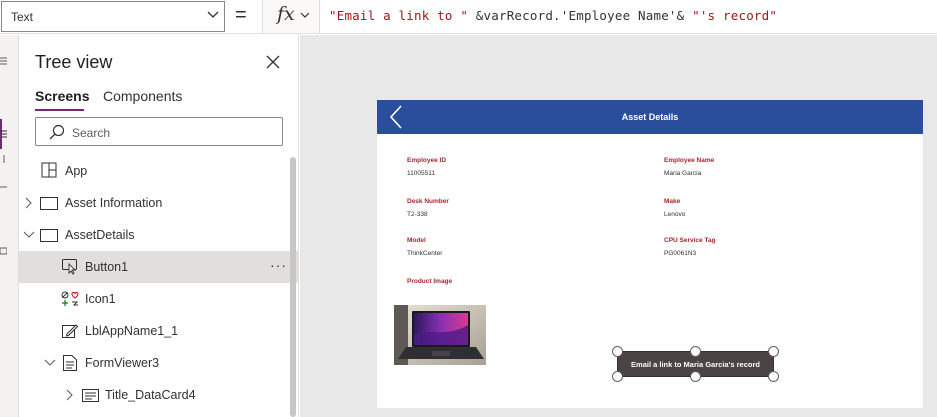  What do you see at coordinates (675, 214) in the screenshot?
I see `field-value-make: Lenovo` at bounding box center [675, 214].